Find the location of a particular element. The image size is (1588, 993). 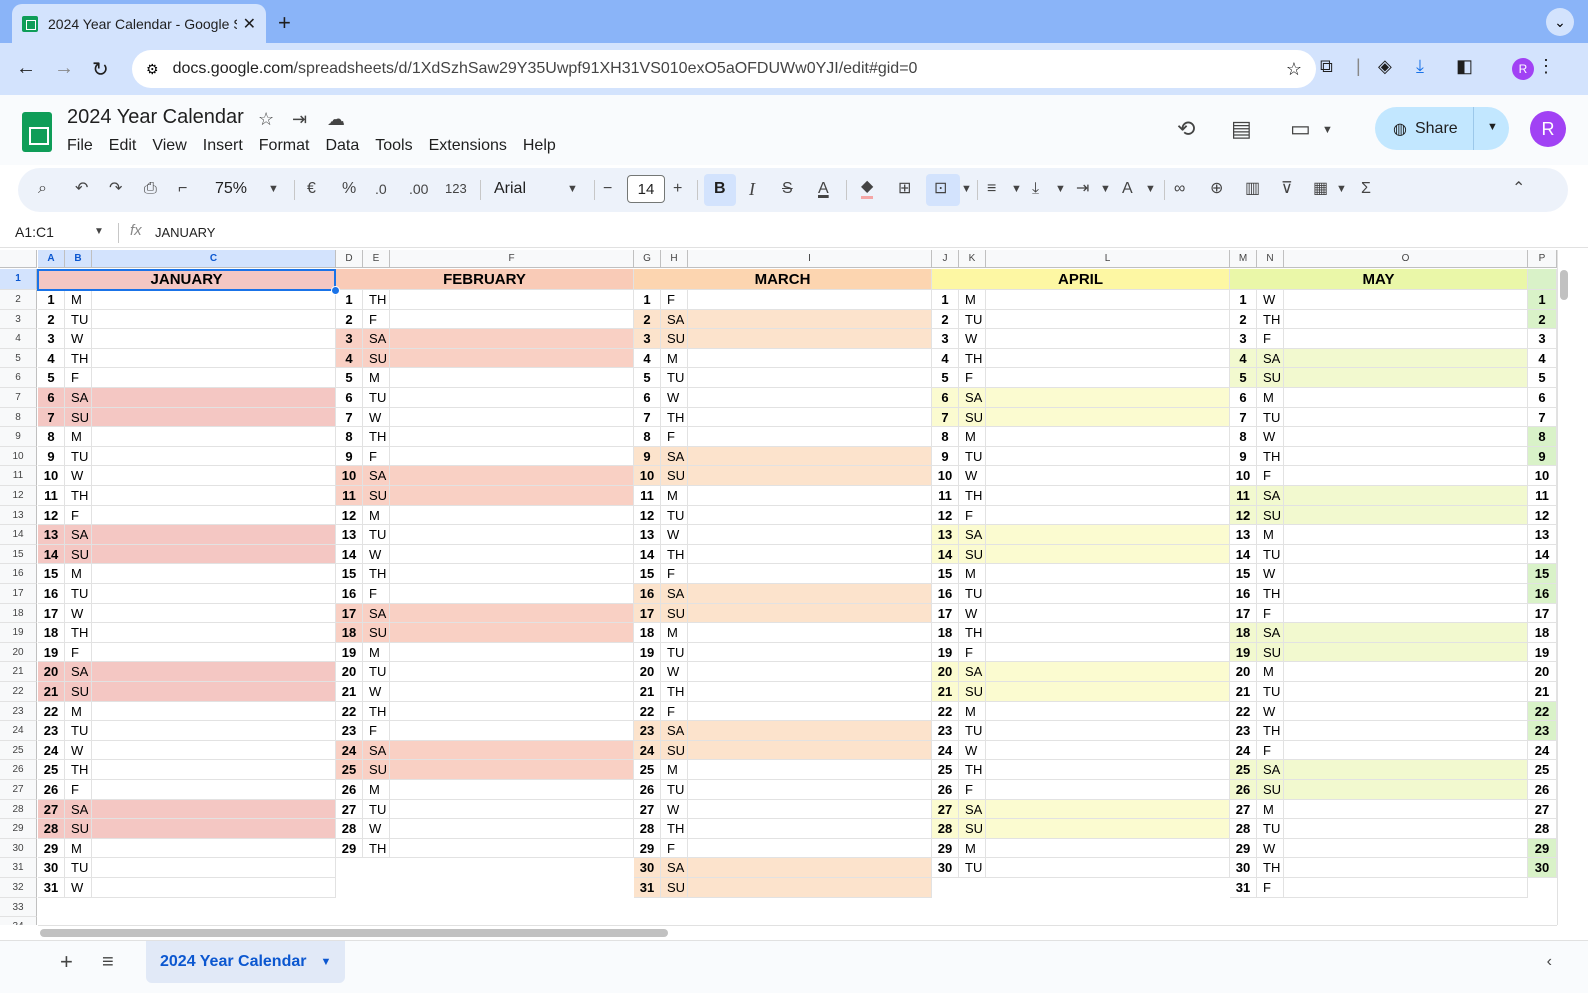

menu-tools: Tools is located at coordinates (393, 146).